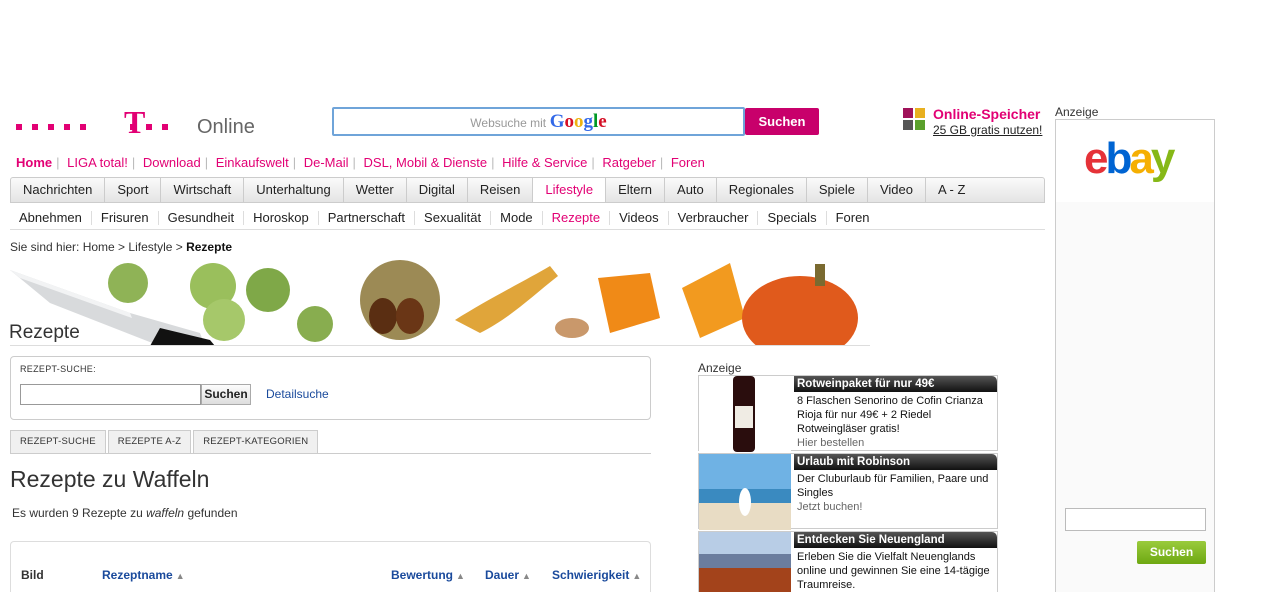 This screenshot has height=592, width=1280. What do you see at coordinates (792, 217) in the screenshot?
I see `subnav-specials: Specials` at bounding box center [792, 217].